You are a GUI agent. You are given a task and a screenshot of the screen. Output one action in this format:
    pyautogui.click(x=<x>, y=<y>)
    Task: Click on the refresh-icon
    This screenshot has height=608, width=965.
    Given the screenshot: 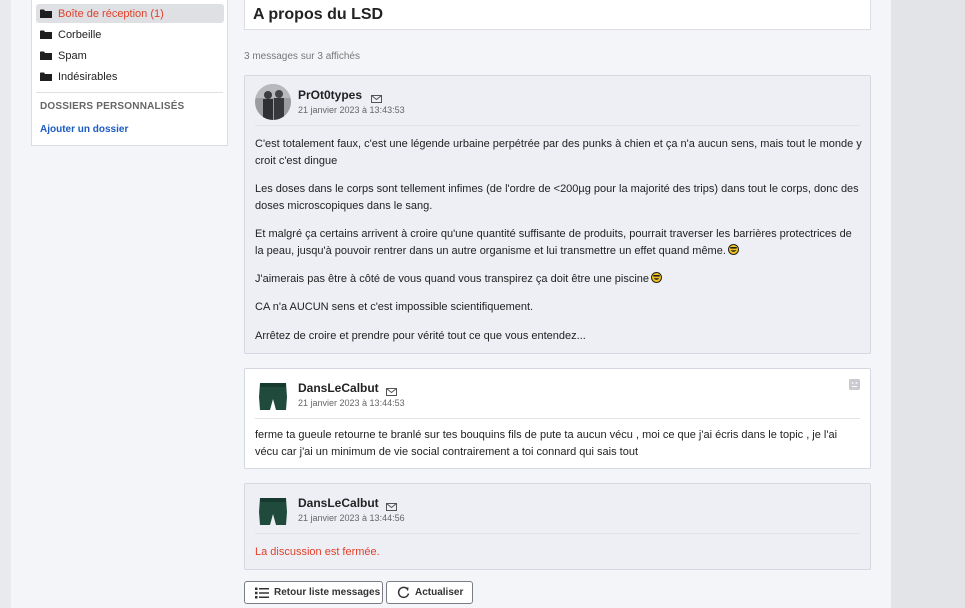 What is the action you would take?
    pyautogui.click(x=403, y=592)
    